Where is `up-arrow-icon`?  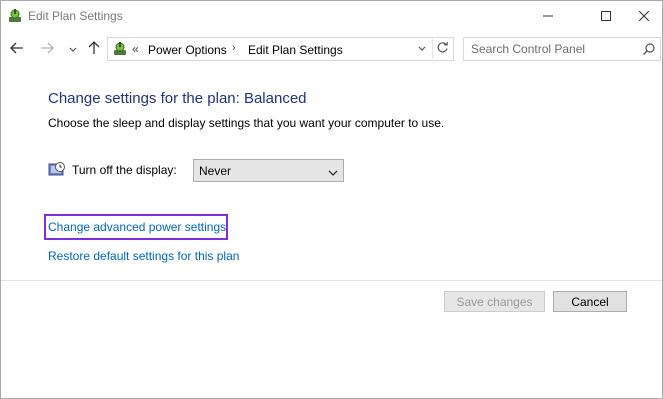 up-arrow-icon is located at coordinates (94, 49).